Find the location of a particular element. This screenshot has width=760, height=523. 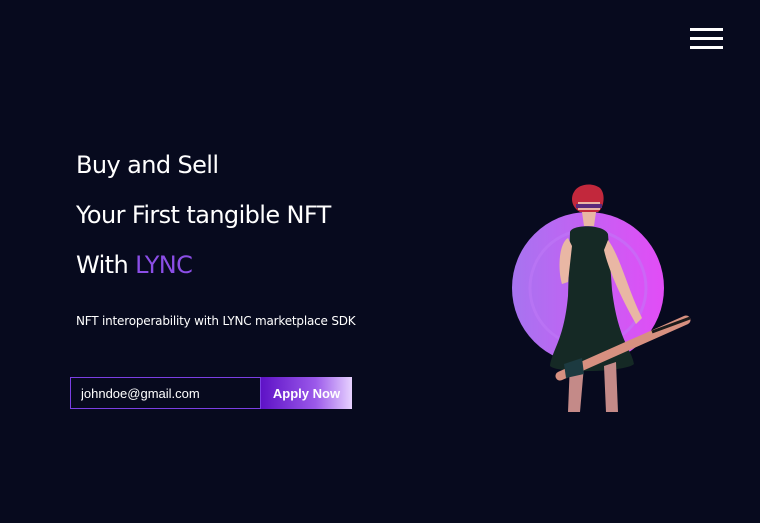

headline-line-1: Buy and Sell is located at coordinates (147, 165).